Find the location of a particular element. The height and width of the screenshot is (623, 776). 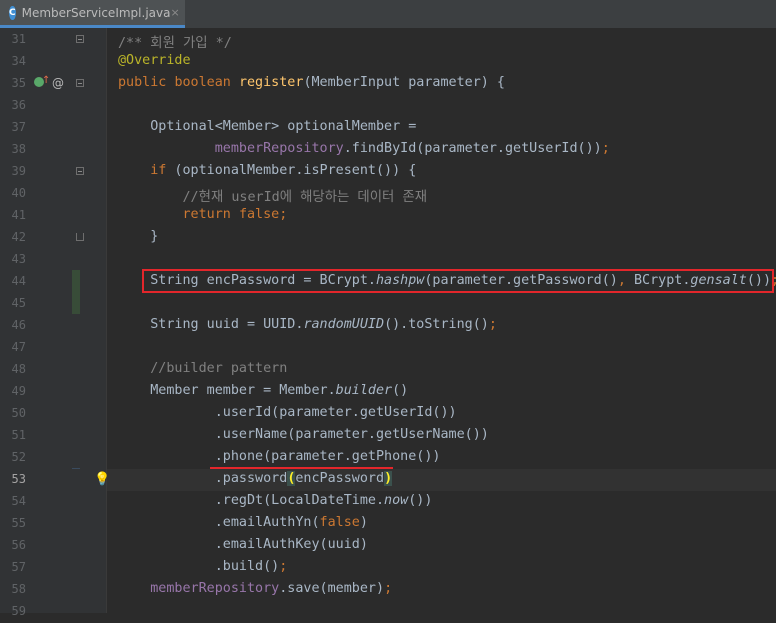

code-text: return false; is located at coordinates (203, 214).